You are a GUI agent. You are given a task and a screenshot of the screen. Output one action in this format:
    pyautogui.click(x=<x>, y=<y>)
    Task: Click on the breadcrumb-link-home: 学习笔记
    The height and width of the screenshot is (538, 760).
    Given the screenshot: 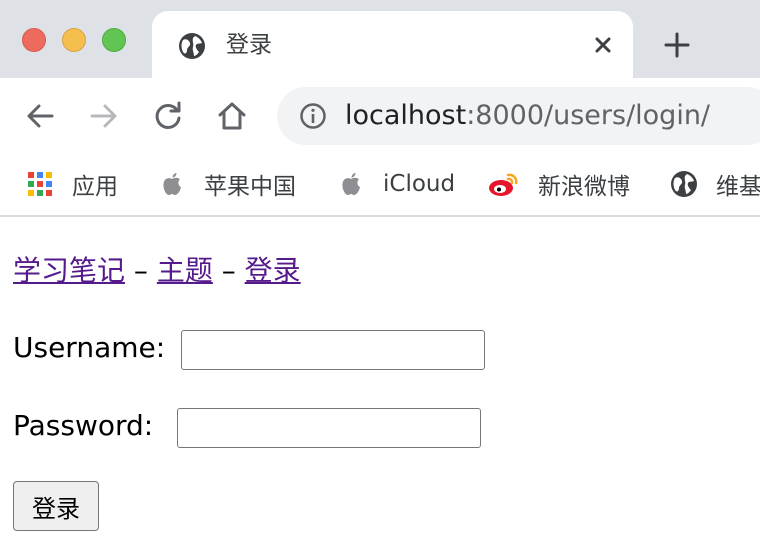 What is the action you would take?
    pyautogui.click(x=69, y=270)
    